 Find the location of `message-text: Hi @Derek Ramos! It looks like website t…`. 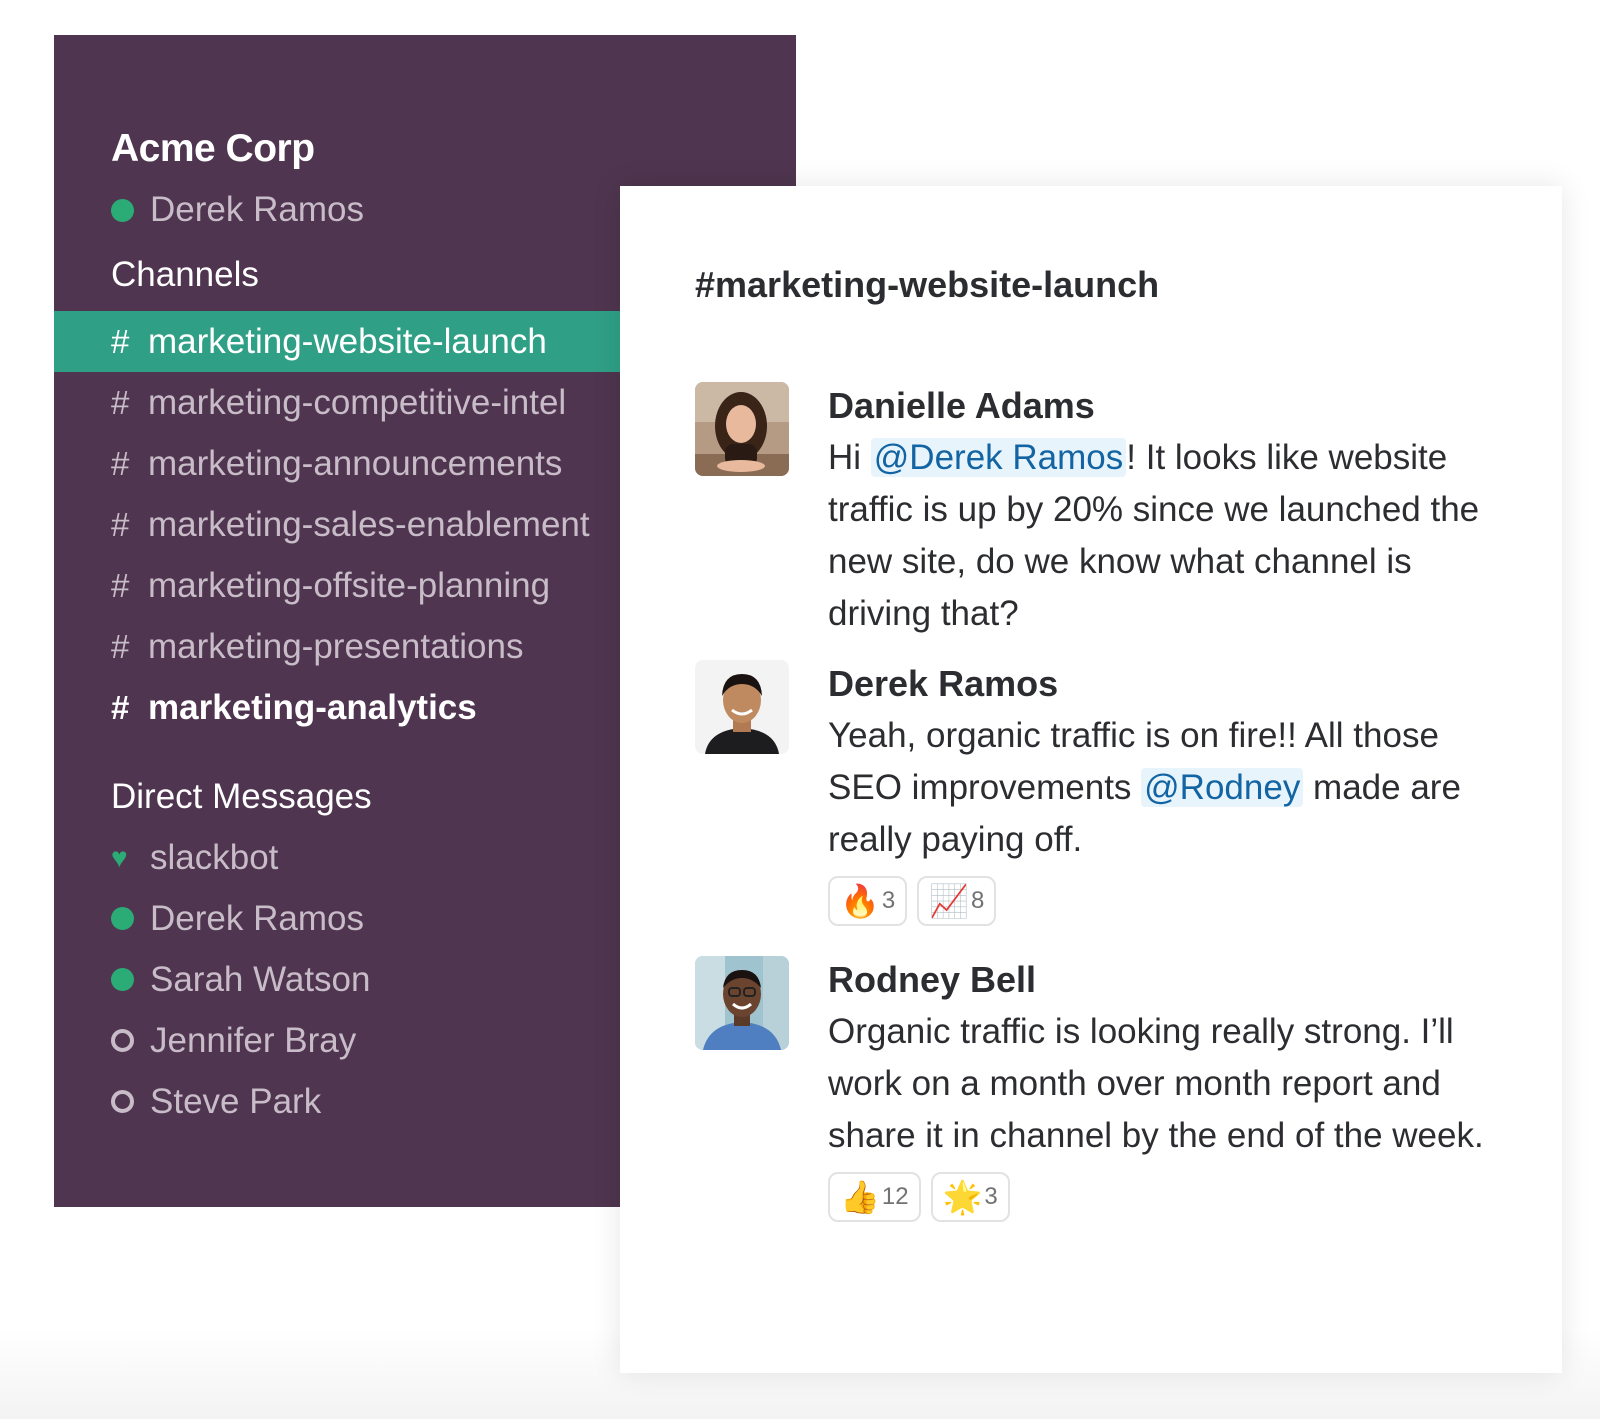

message-text: Hi @Derek Ramos! It looks like website t… is located at coordinates (1158, 536).